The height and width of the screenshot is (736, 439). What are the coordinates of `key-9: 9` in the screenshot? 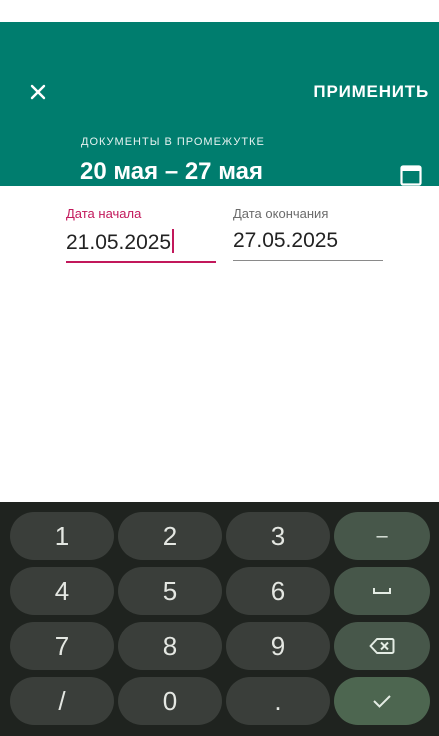 It's located at (278, 646).